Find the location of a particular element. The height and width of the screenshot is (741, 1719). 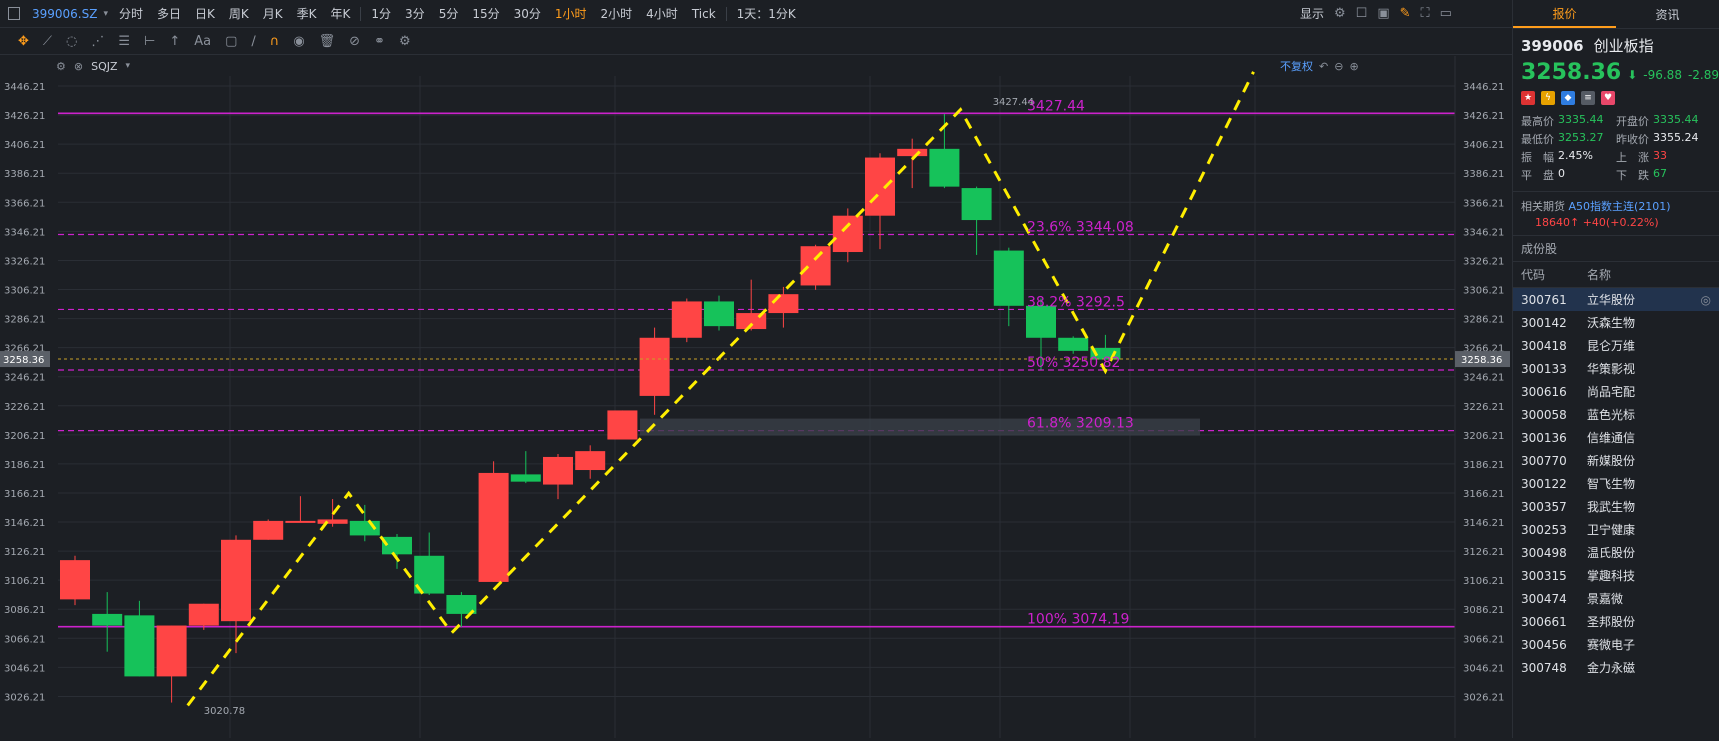

heart-icon: ♥ is located at coordinates (1608, 98).